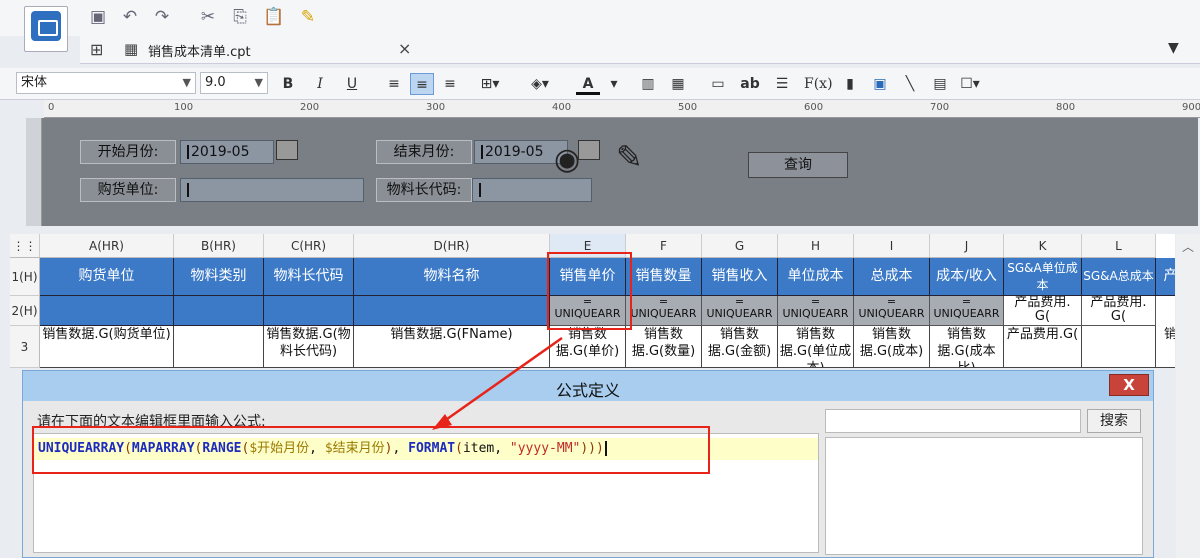 Image resolution: width=1200 pixels, height=558 pixels. I want to click on data-cell: 销售数据.G(物料长代码), so click(309, 347).